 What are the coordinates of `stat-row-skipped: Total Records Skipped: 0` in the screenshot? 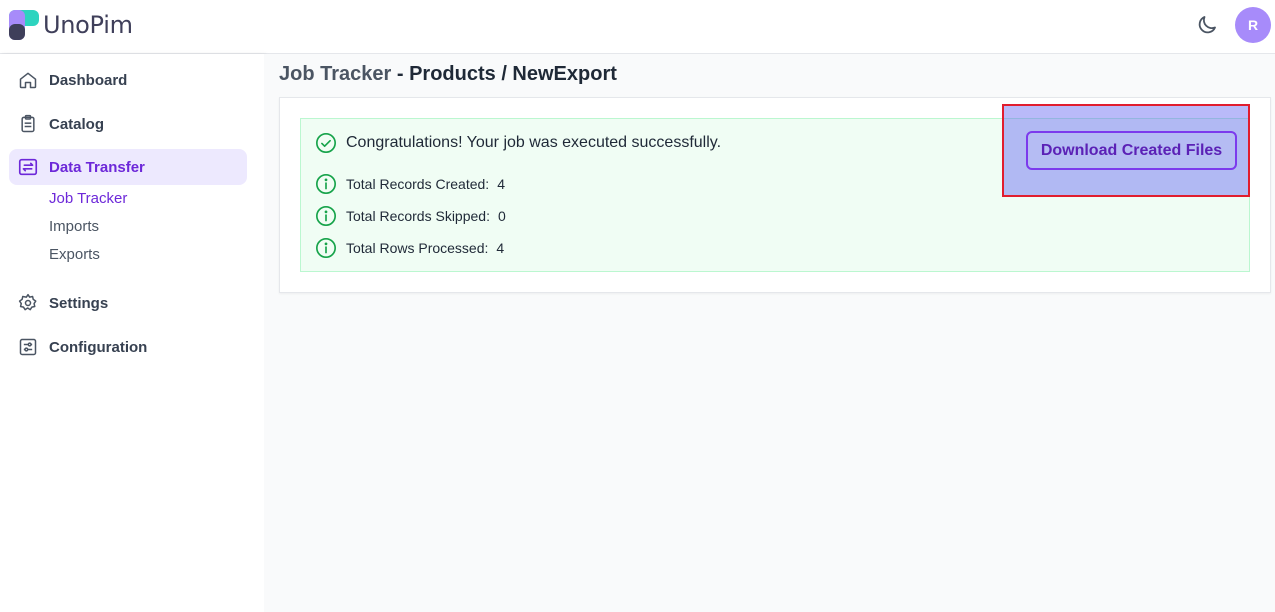 It's located at (410, 216).